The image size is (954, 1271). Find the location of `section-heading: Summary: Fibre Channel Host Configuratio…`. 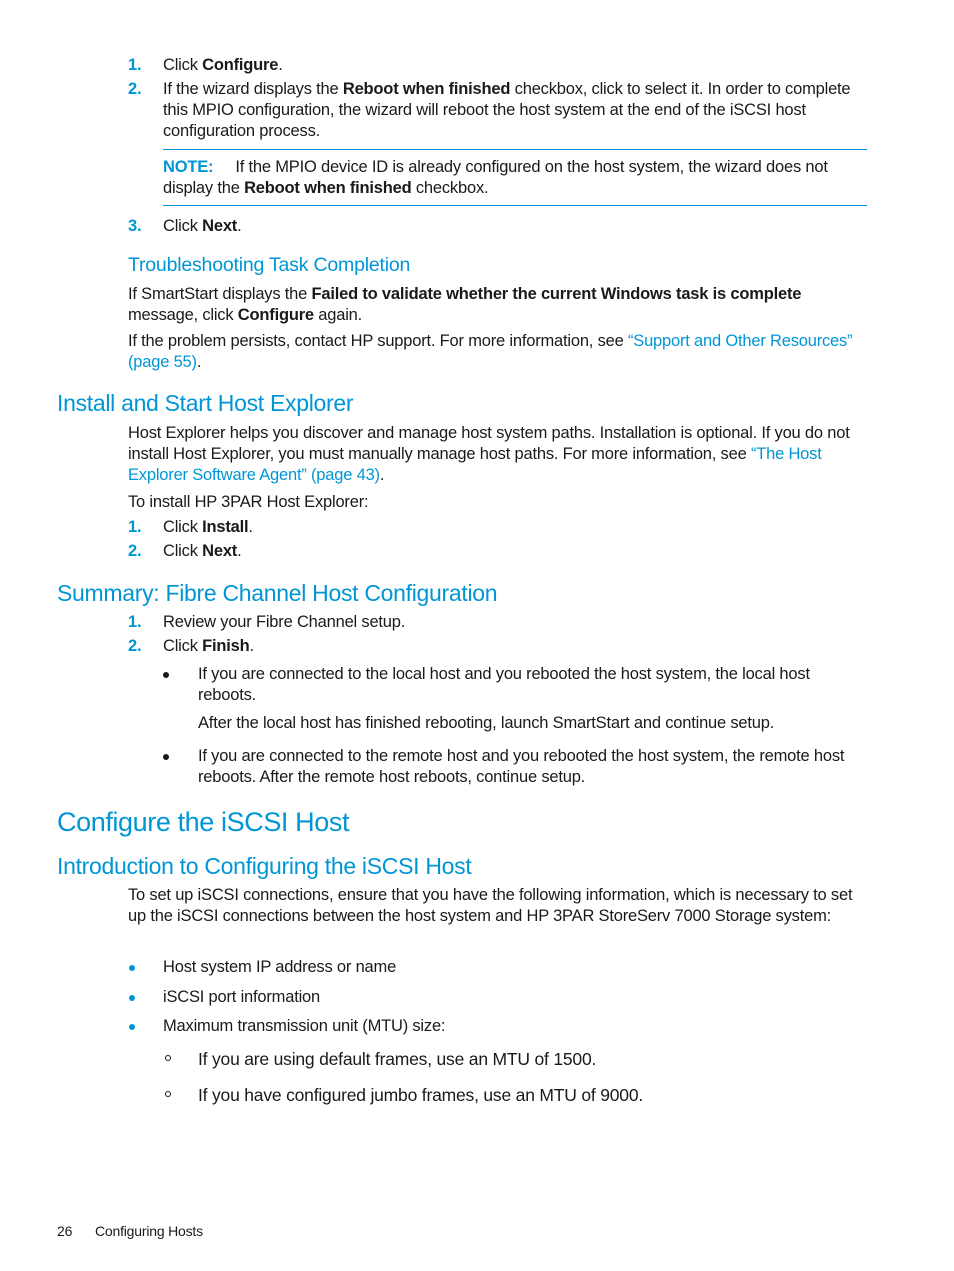

section-heading: Summary: Fibre Channel Host Configuratio… is located at coordinates (277, 593).